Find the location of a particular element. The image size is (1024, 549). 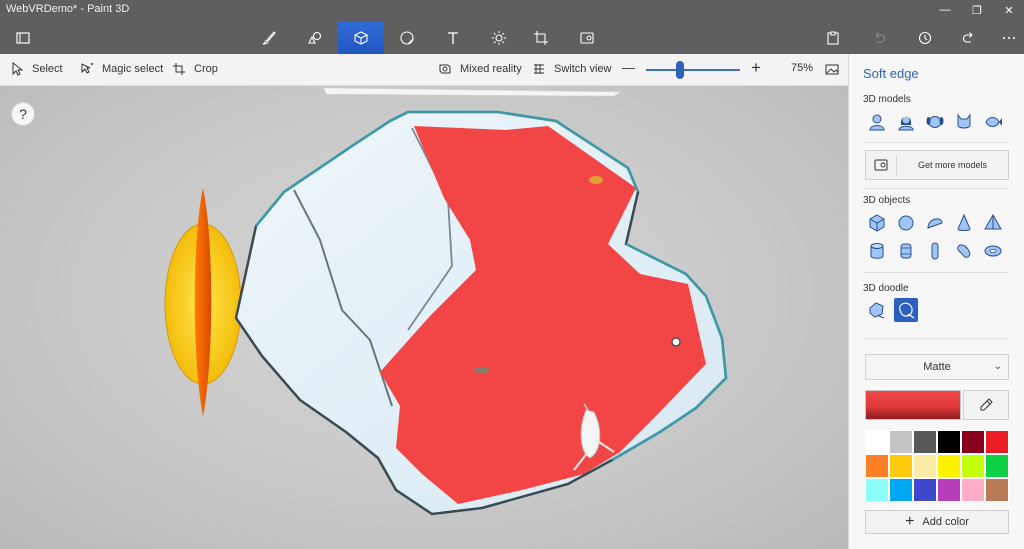

woman-model-button is located at coordinates (906, 122).